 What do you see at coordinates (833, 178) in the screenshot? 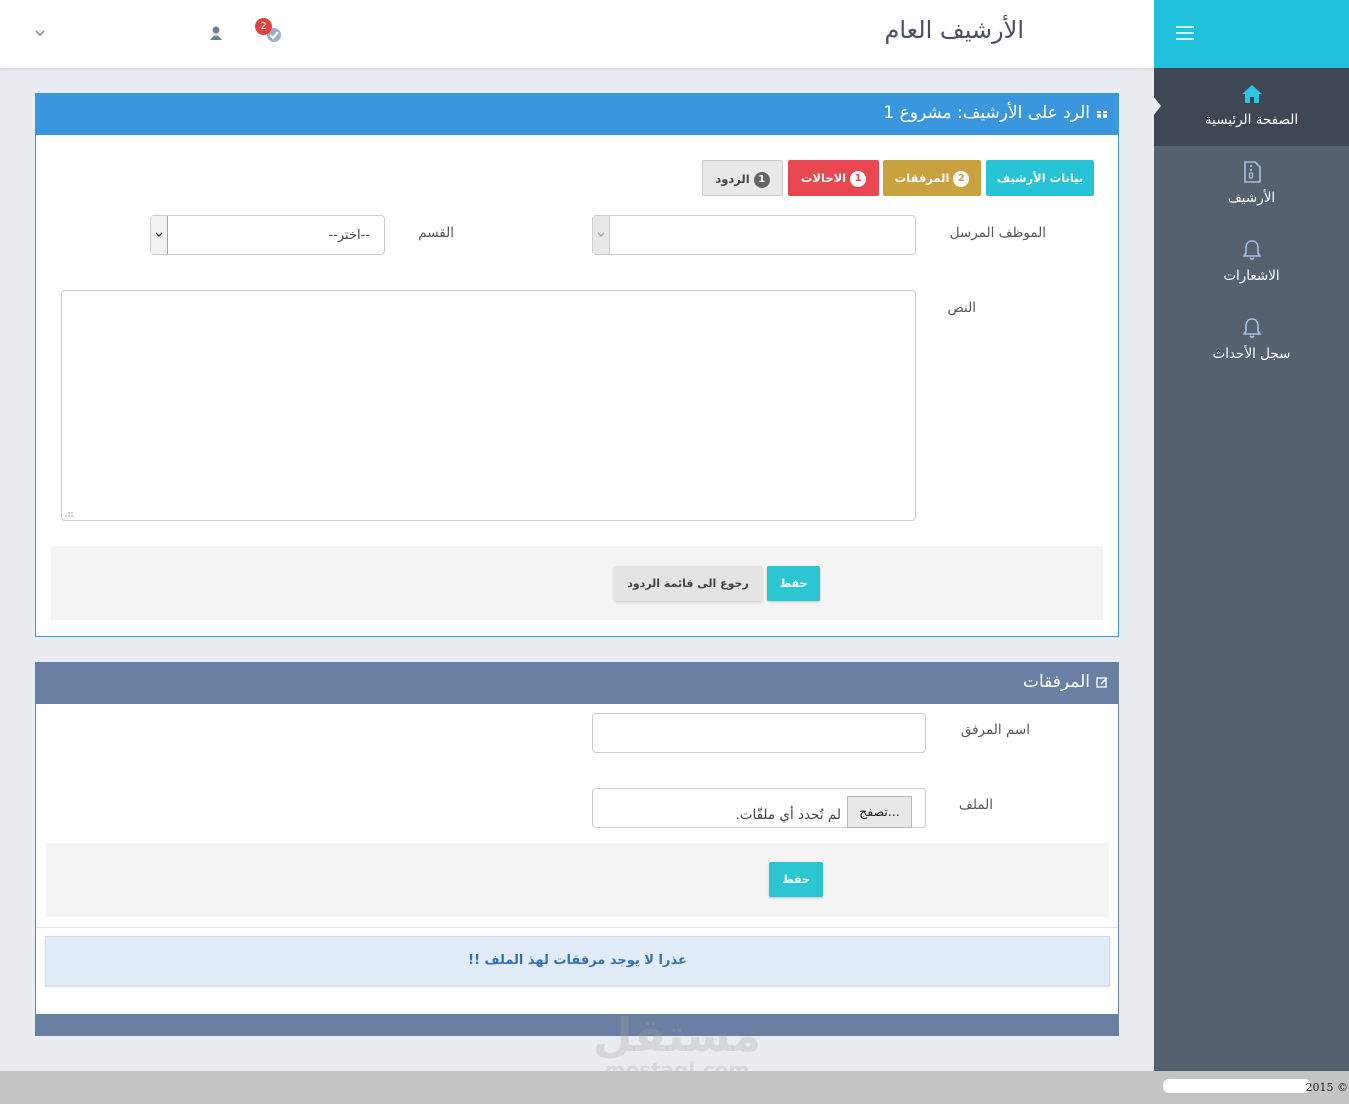
I see `tab-referrals: 1الاحالات` at bounding box center [833, 178].